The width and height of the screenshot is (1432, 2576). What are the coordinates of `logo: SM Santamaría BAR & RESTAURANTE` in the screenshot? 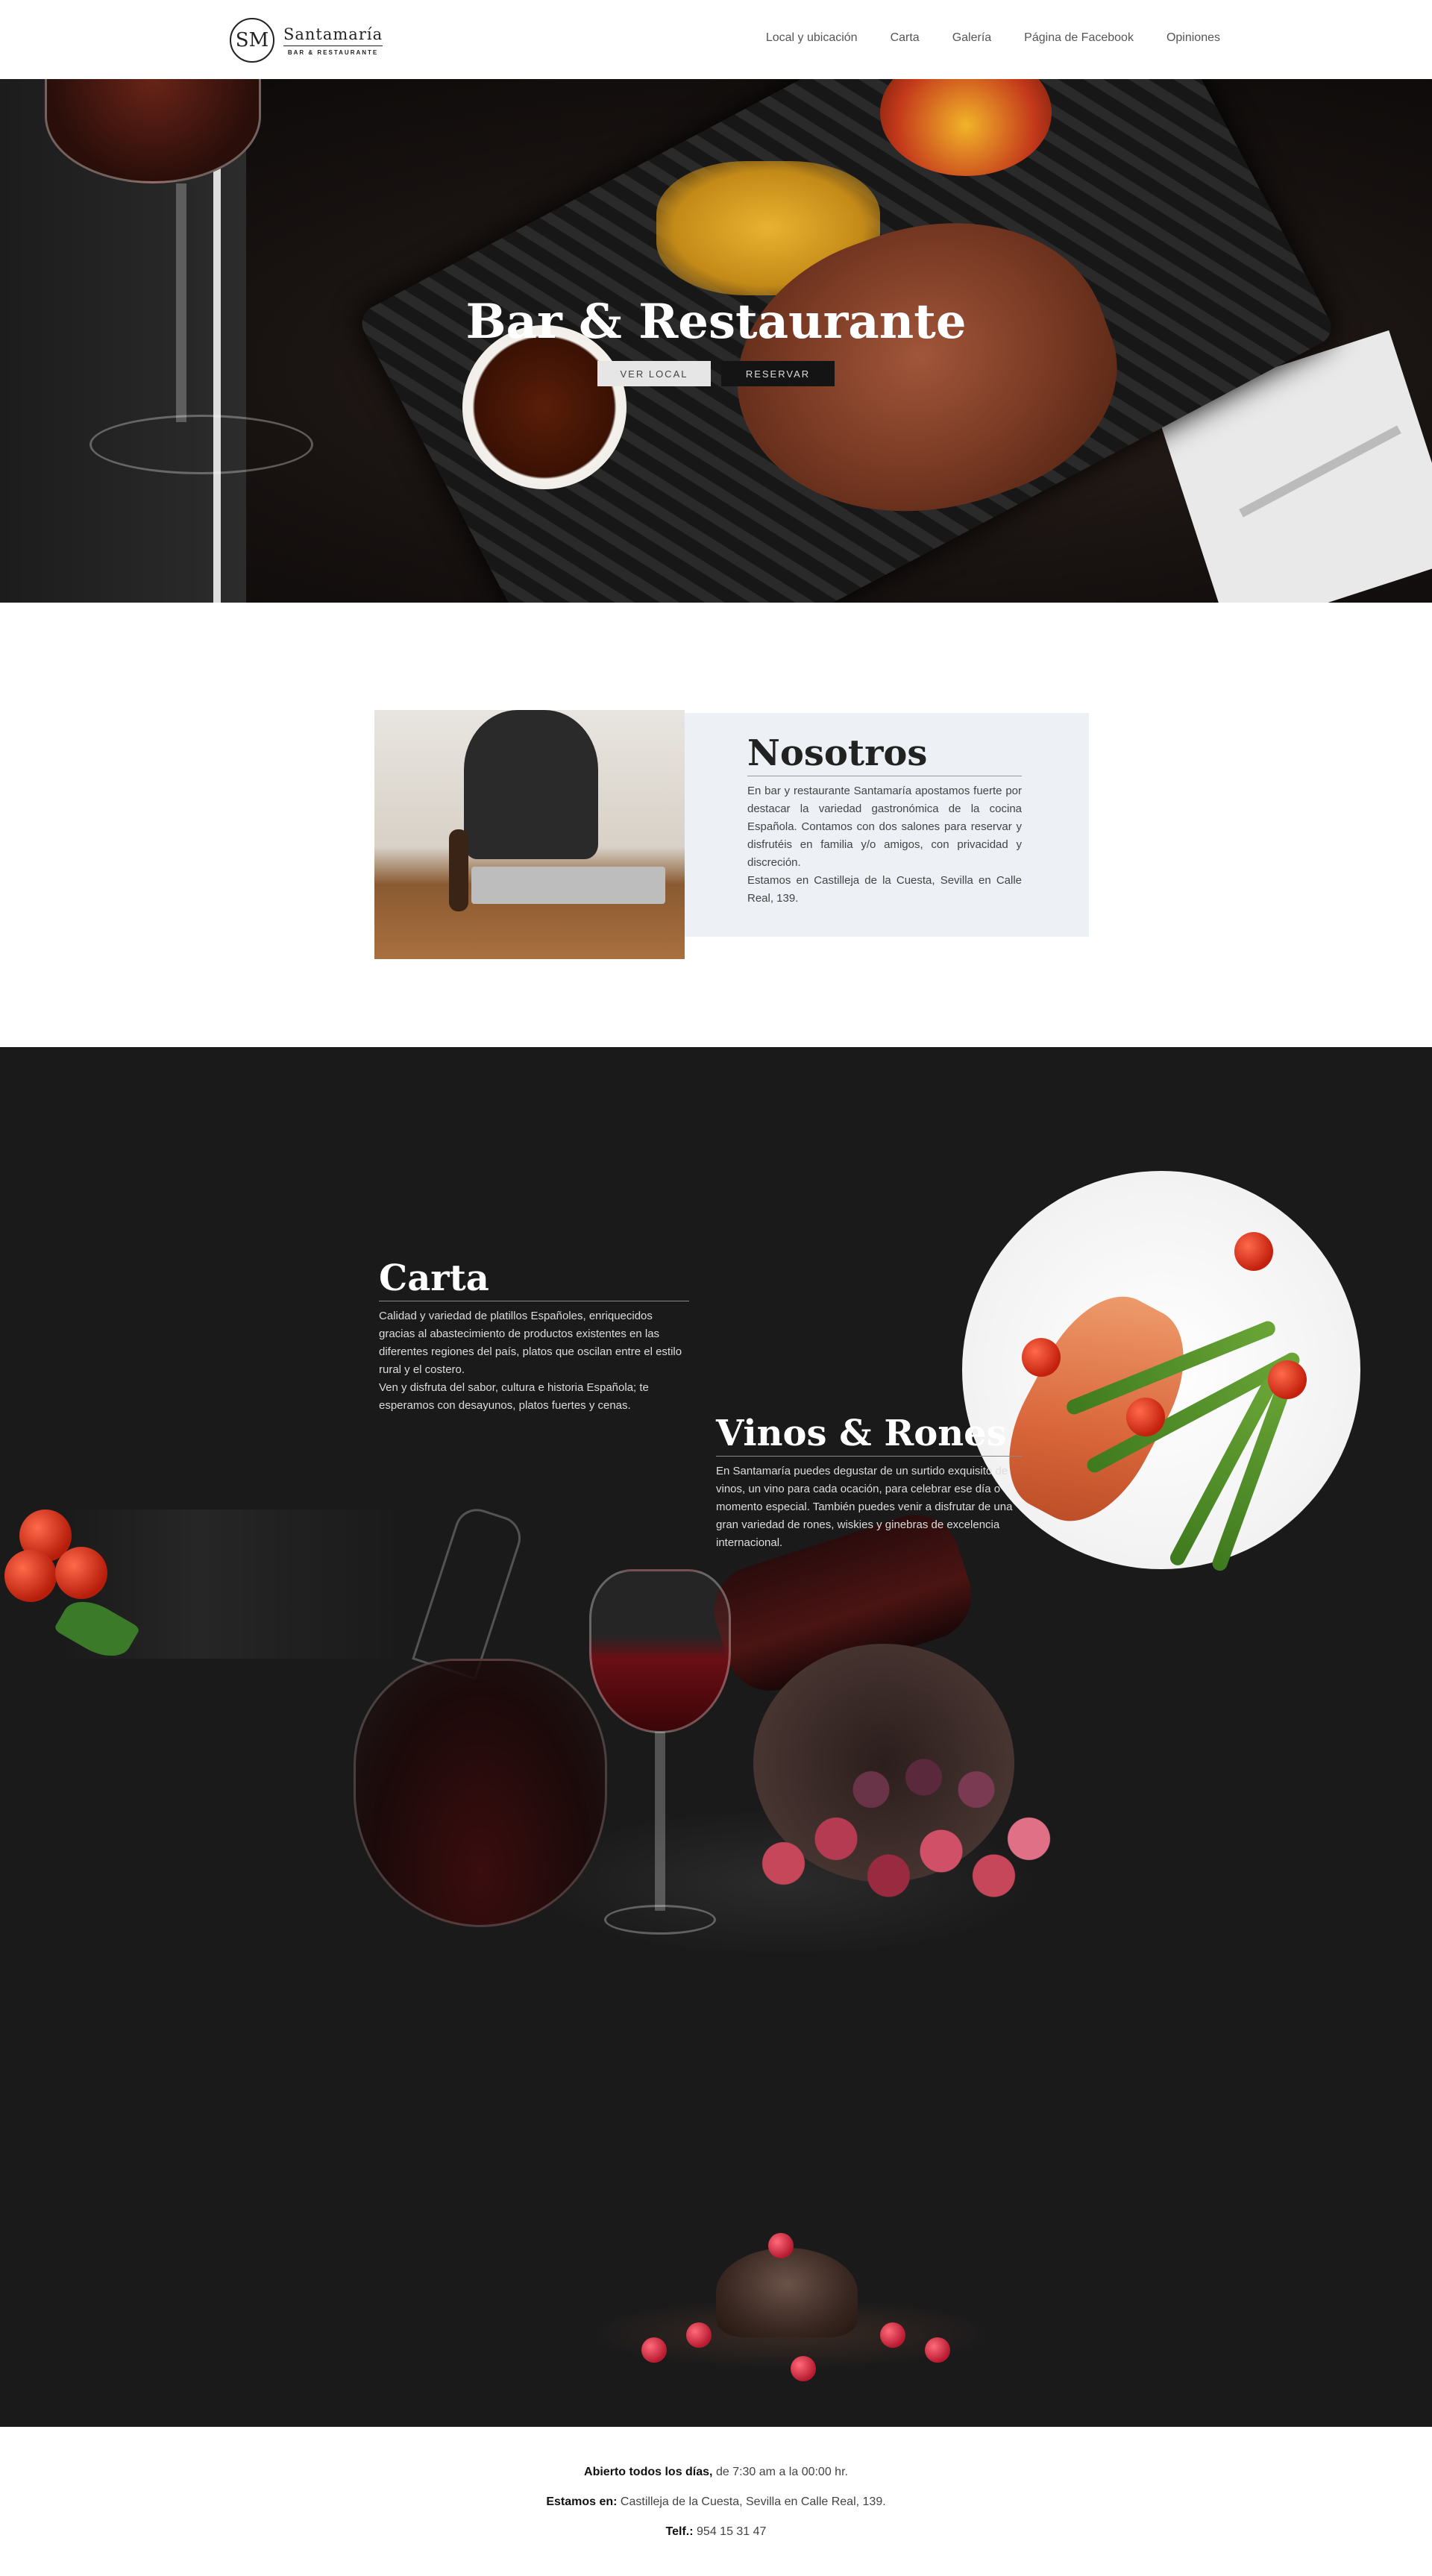 It's located at (306, 41).